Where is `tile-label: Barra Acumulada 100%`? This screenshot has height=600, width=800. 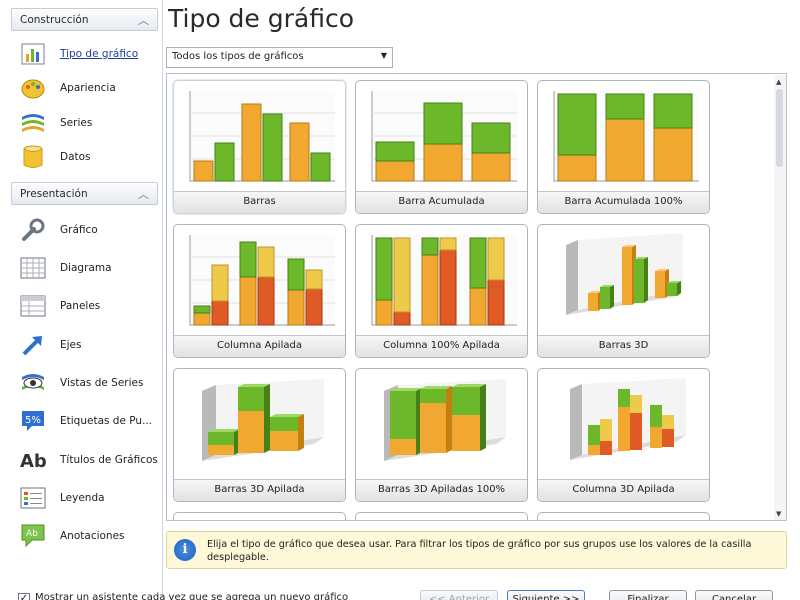 tile-label: Barra Acumulada 100% is located at coordinates (623, 202).